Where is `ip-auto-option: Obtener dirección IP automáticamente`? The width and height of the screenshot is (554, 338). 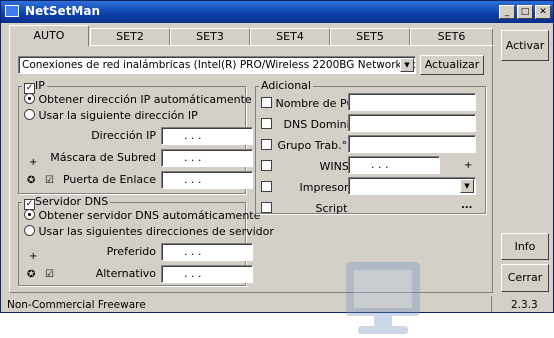 ip-auto-option: Obtener dirección IP automáticamente is located at coordinates (138, 99).